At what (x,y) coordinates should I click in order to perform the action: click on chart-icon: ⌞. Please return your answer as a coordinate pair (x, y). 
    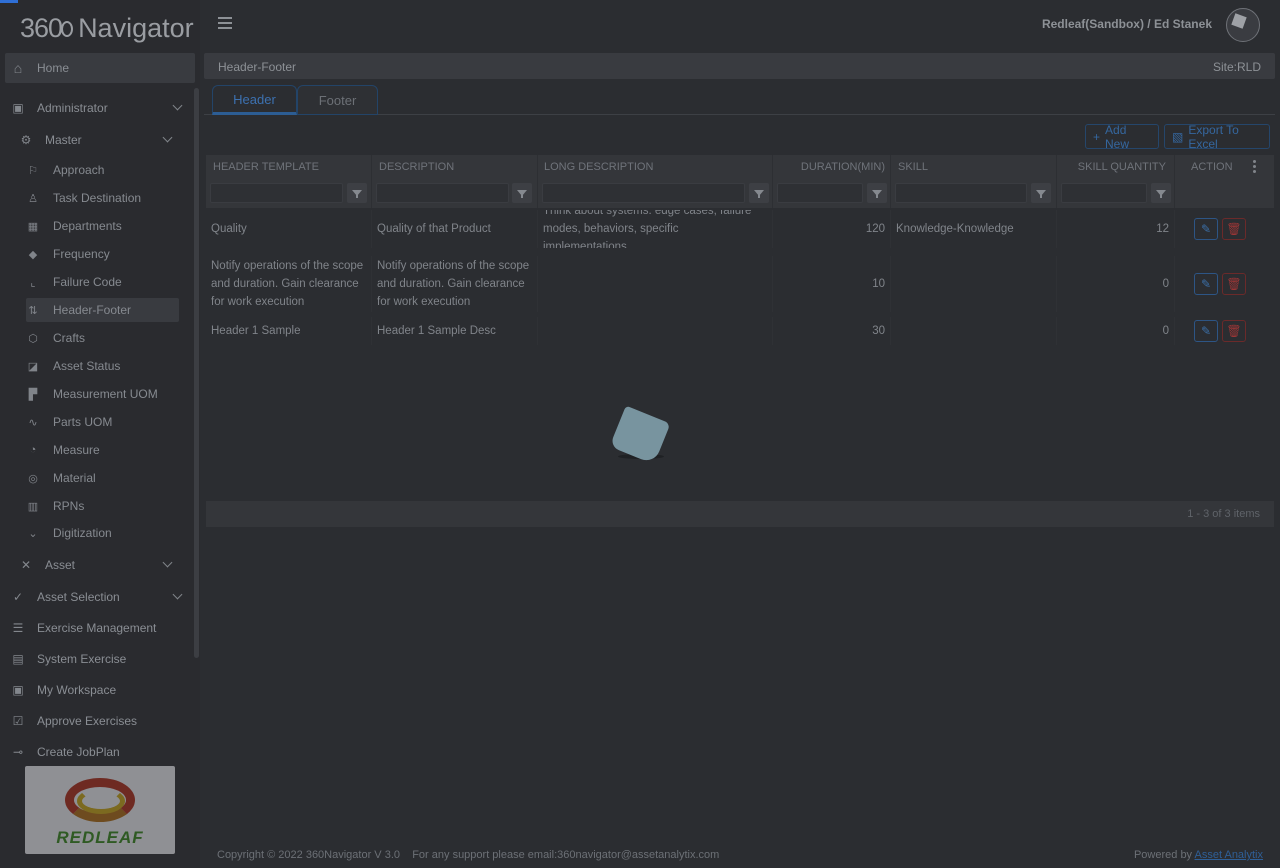
    Looking at the image, I should click on (33, 282).